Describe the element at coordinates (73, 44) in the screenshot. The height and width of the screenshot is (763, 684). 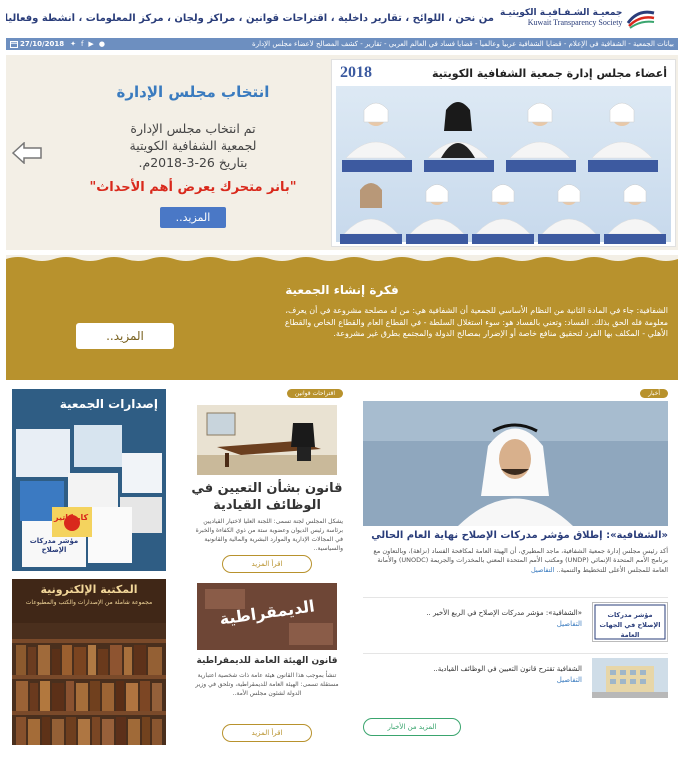
I see `twitter-icon: ✦` at that location.